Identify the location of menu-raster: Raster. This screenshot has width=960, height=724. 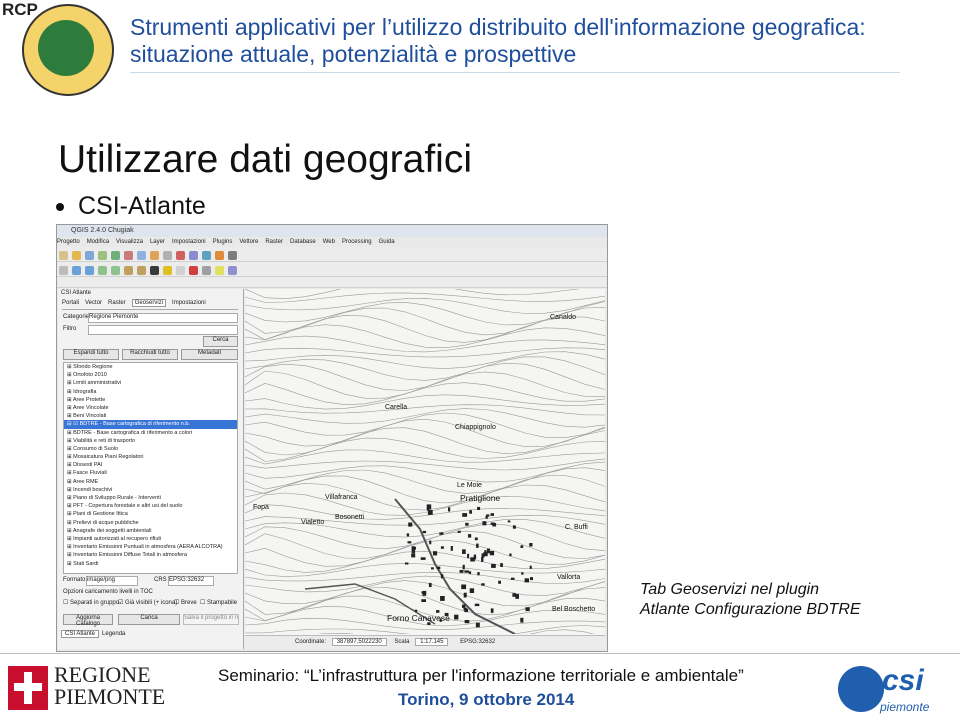
(274, 242).